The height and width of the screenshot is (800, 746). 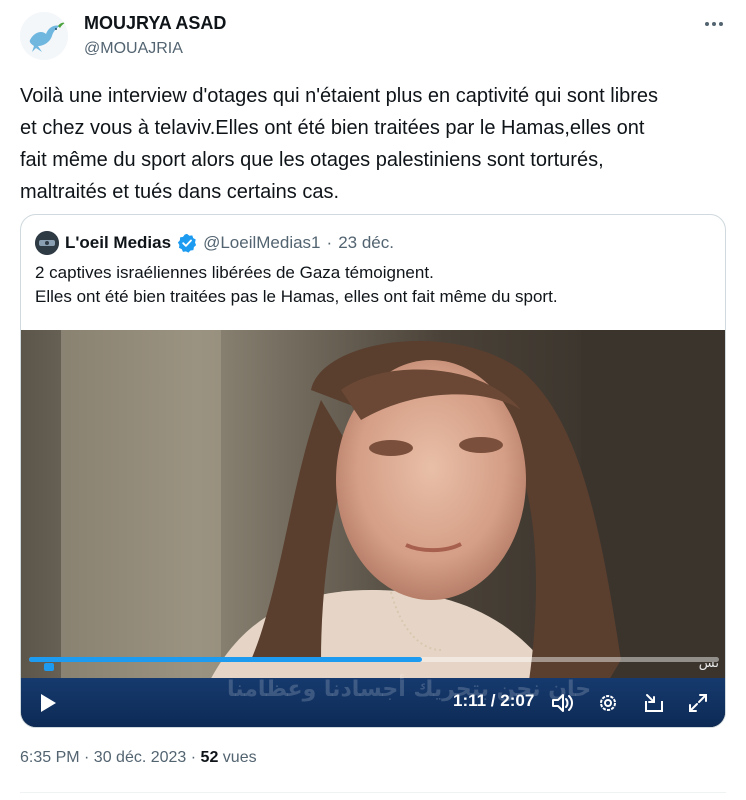 I want to click on more-icon, so click(x=714, y=24).